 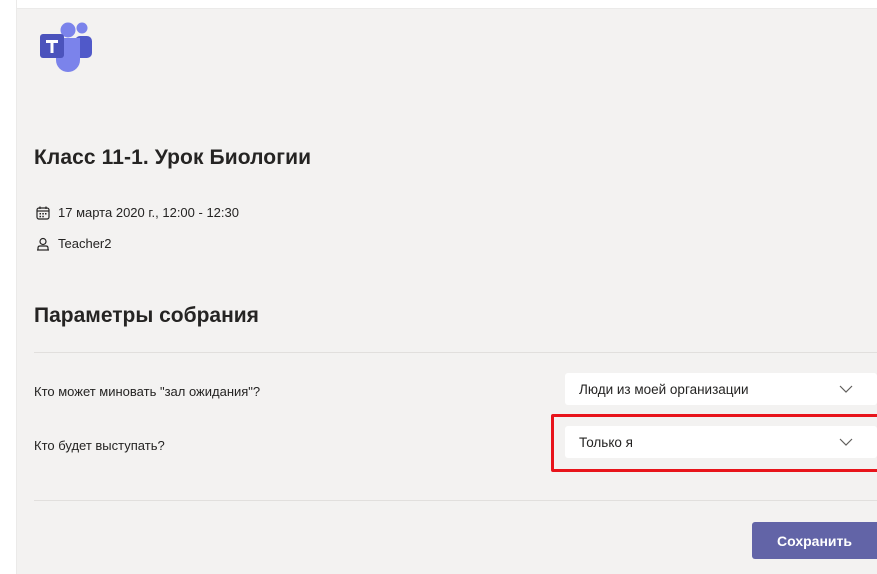 I want to click on meeting-title: Класс 11-1. Урок Биологии, so click(x=173, y=157).